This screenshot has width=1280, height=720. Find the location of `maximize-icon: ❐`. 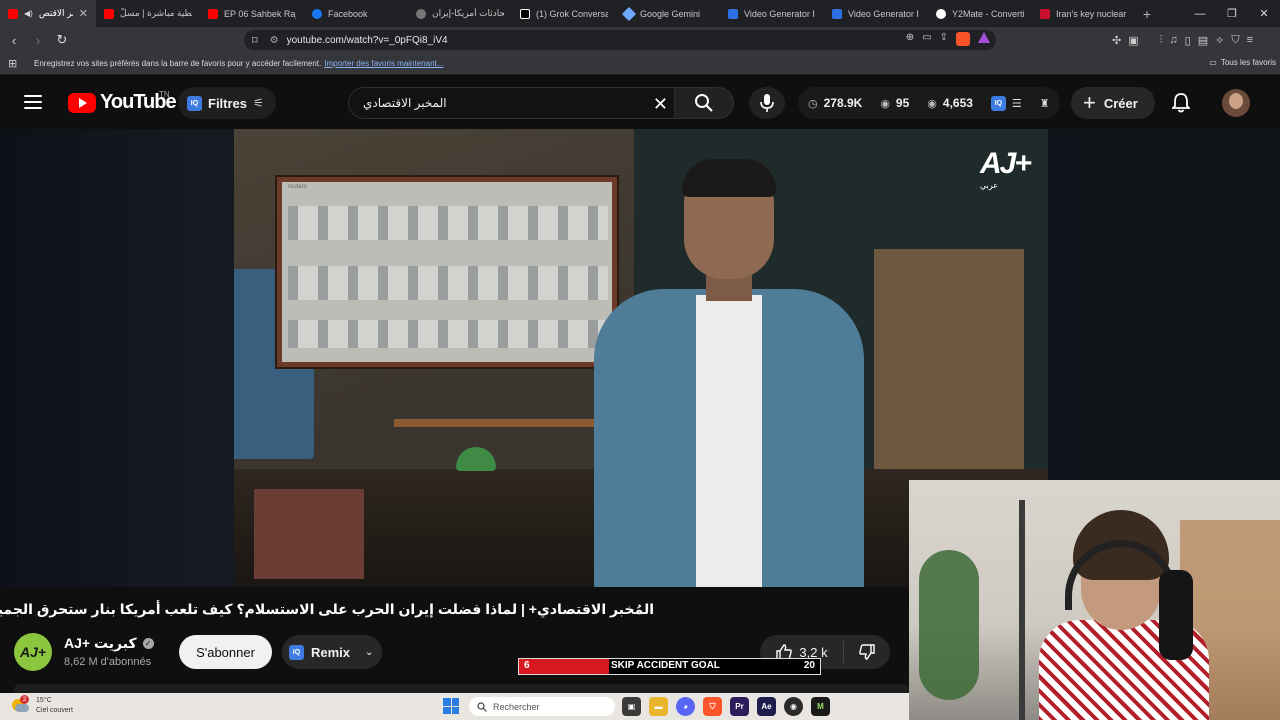

maximize-icon: ❐ is located at coordinates (1232, 13).